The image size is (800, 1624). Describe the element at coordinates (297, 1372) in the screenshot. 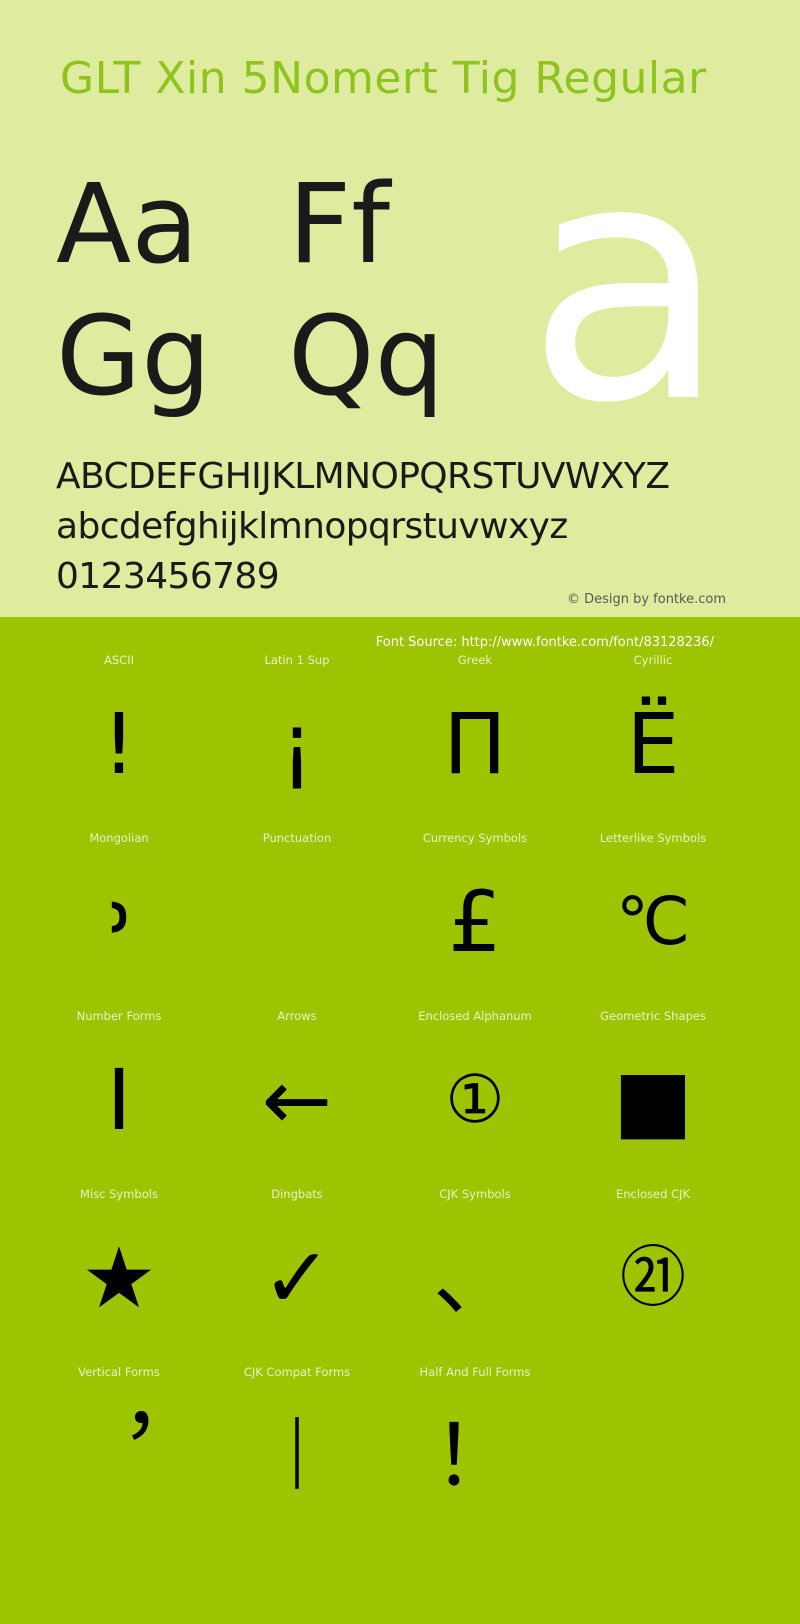

I see `block-label: CJK Compat Forms` at that location.